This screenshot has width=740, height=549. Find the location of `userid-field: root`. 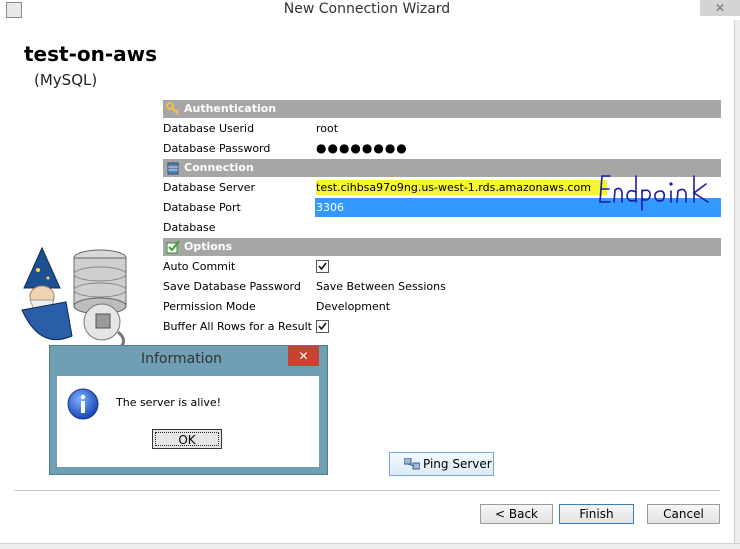

userid-field: root is located at coordinates (518, 128).